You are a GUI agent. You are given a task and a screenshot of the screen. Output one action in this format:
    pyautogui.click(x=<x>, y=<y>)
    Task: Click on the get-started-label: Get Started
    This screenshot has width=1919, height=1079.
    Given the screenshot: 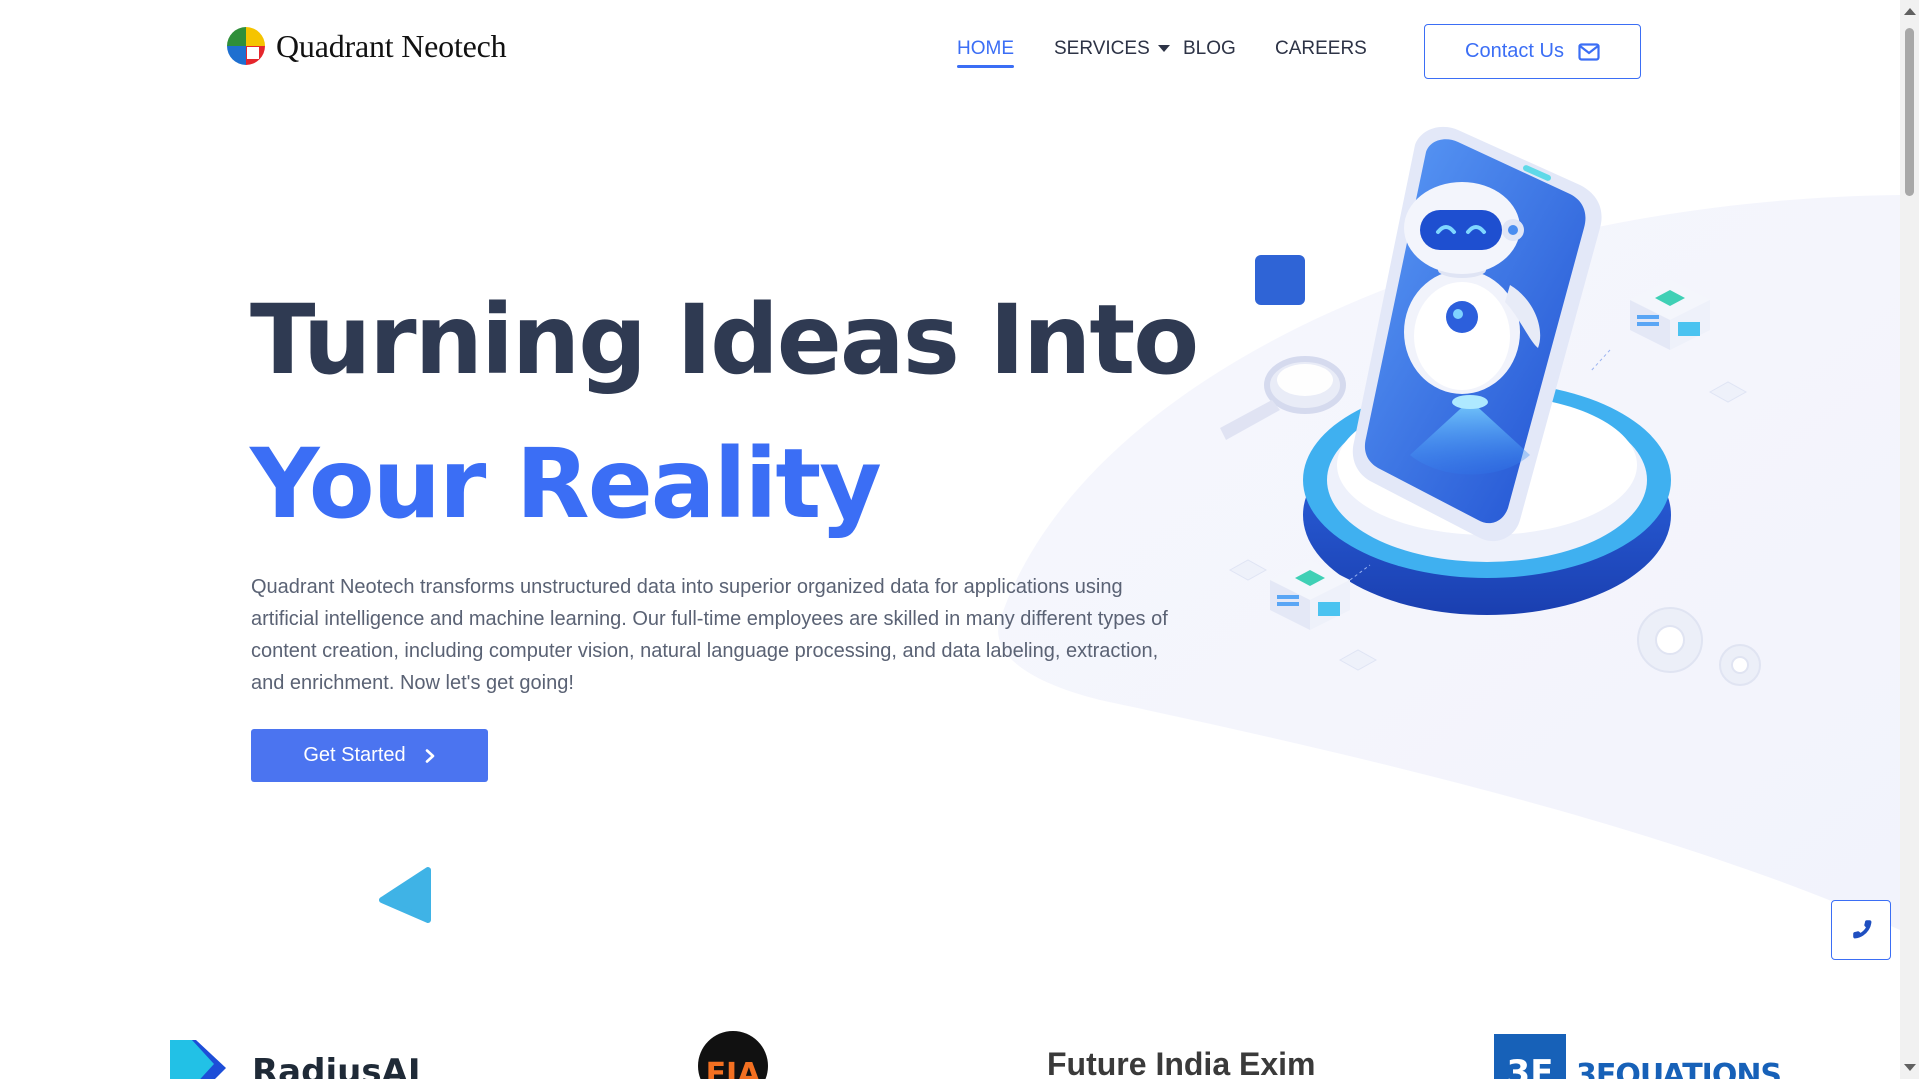 What is the action you would take?
    pyautogui.click(x=354, y=755)
    